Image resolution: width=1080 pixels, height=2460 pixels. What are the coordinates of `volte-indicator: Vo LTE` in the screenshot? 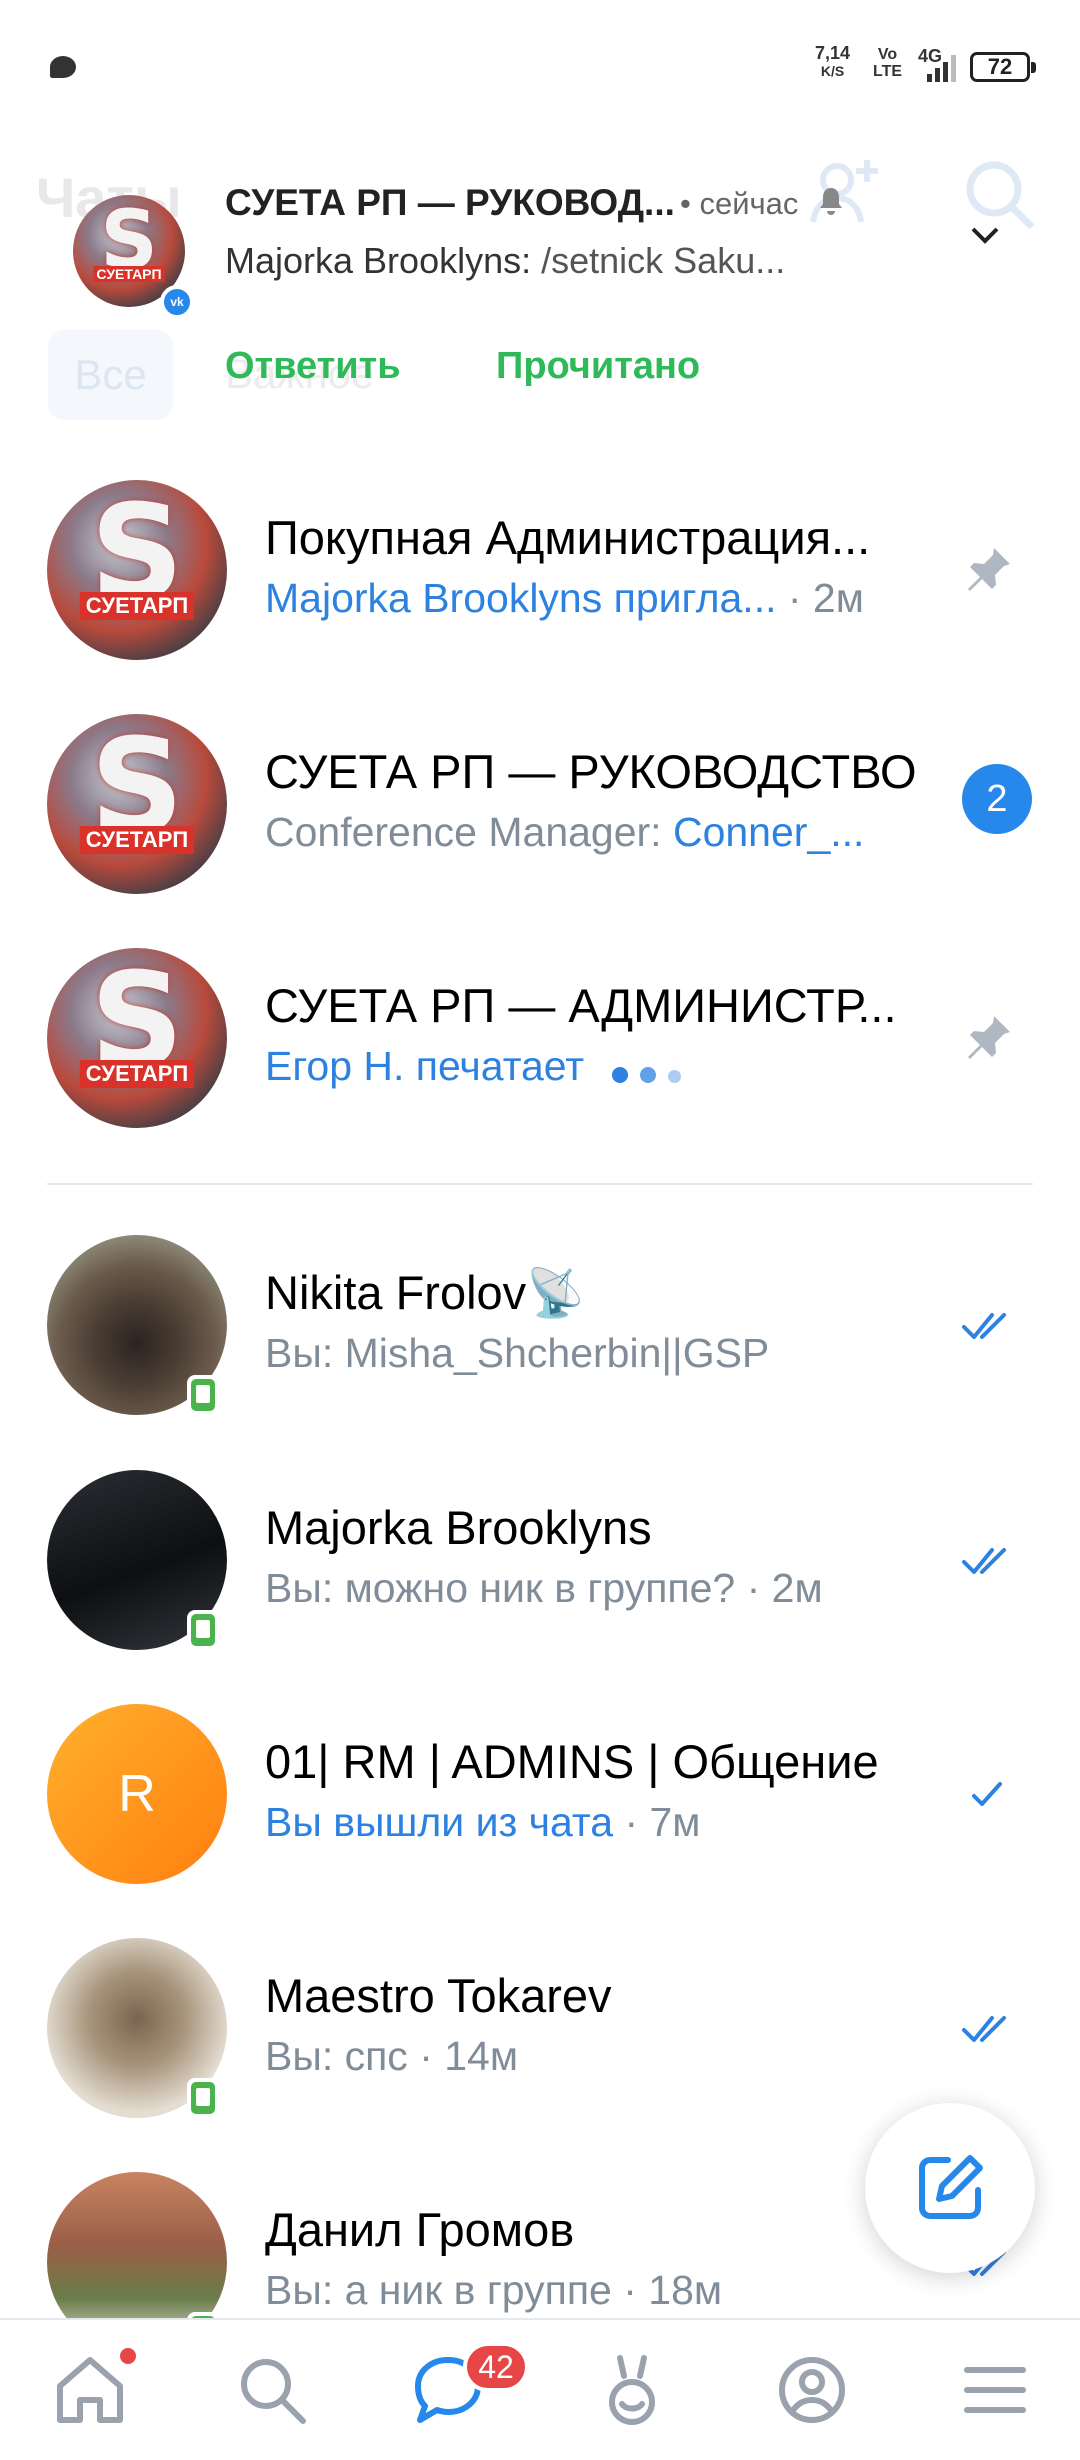 It's located at (887, 63).